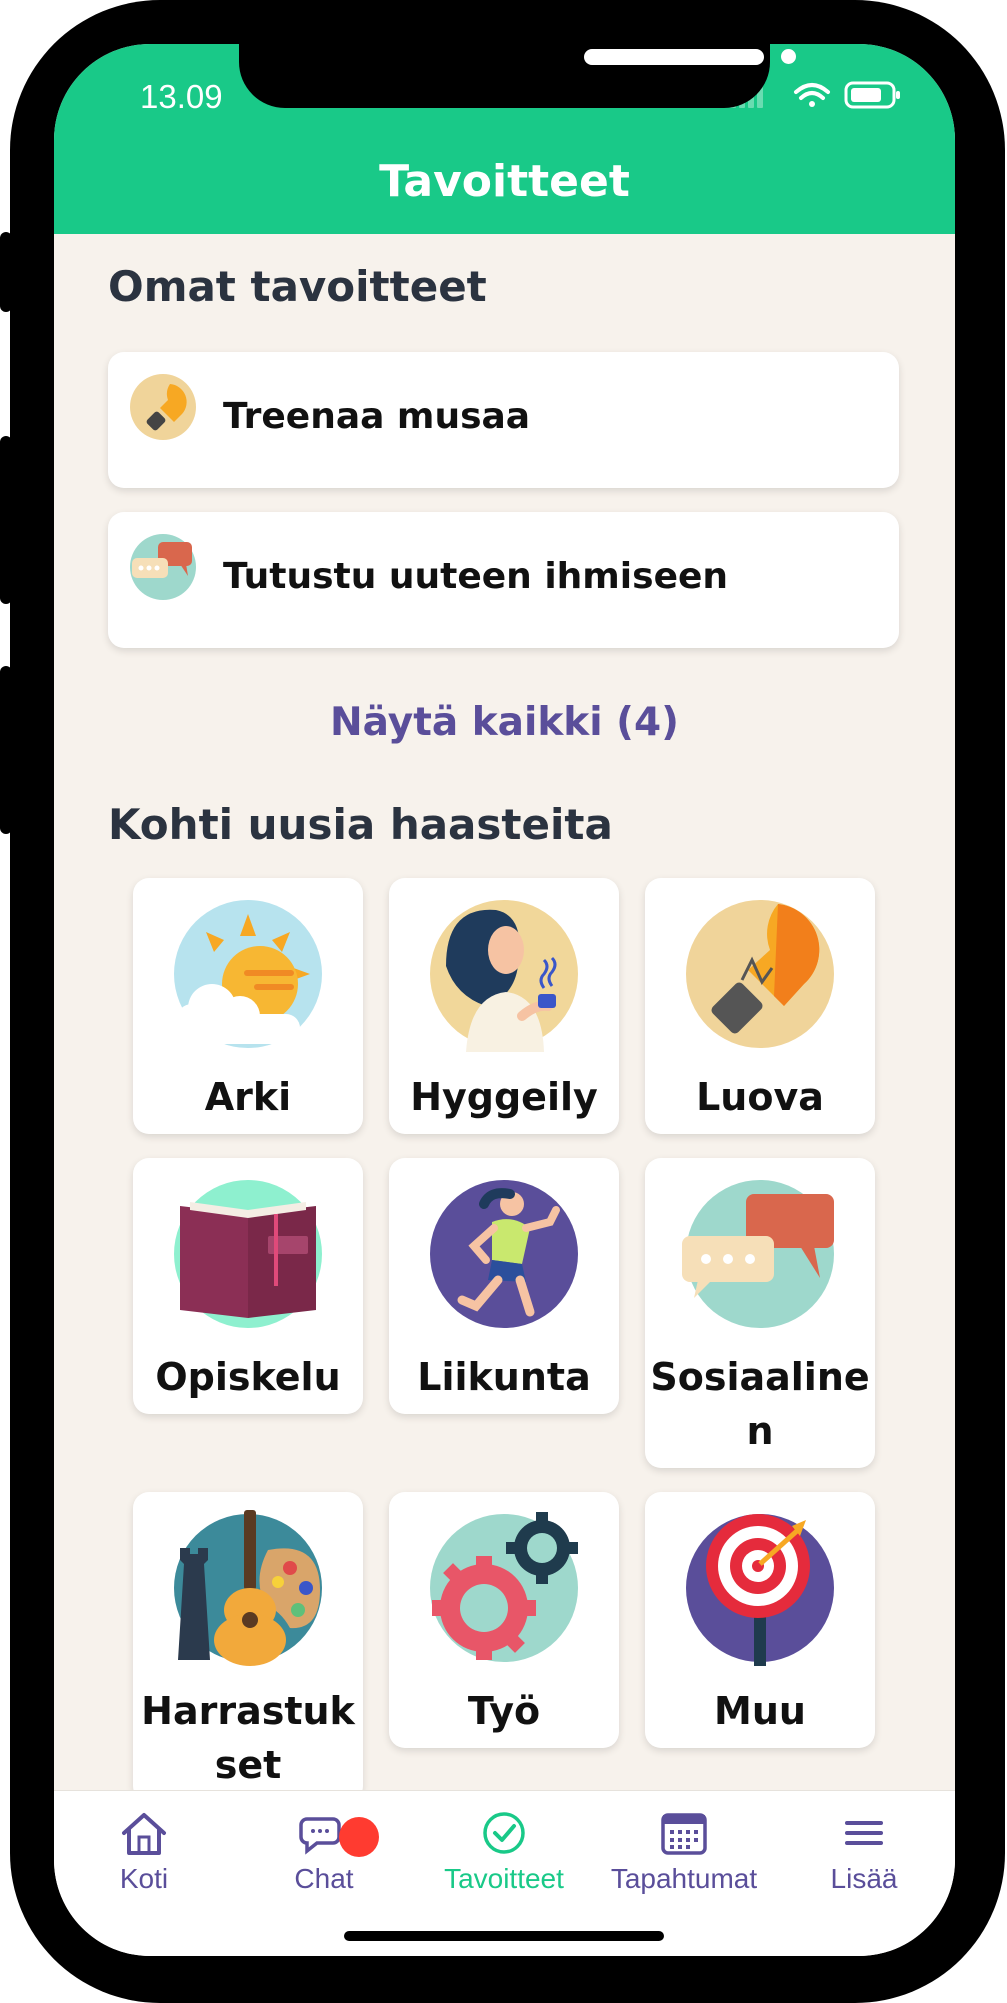  I want to click on category-tile-tyo: Työ, so click(504, 1620).